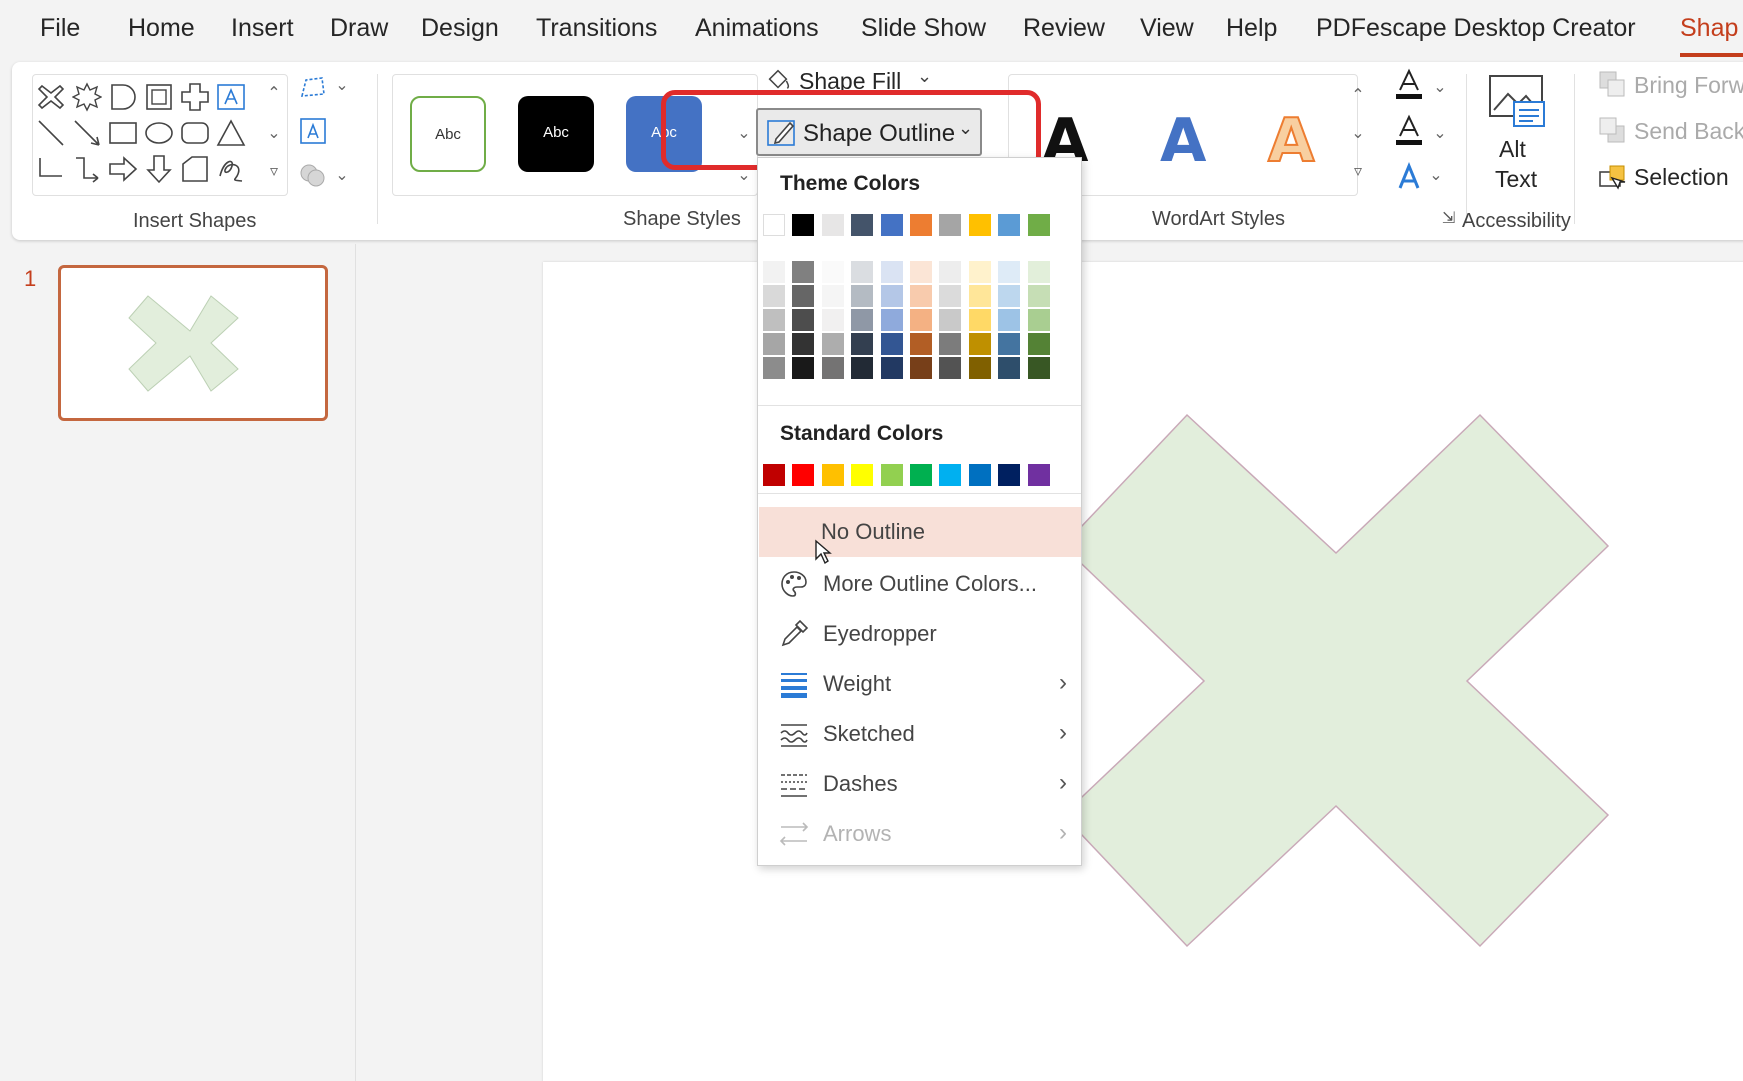 This screenshot has width=1743, height=1081. Describe the element at coordinates (1440, 88) in the screenshot. I see `text-fill-dropdown-icon: ⌄` at that location.